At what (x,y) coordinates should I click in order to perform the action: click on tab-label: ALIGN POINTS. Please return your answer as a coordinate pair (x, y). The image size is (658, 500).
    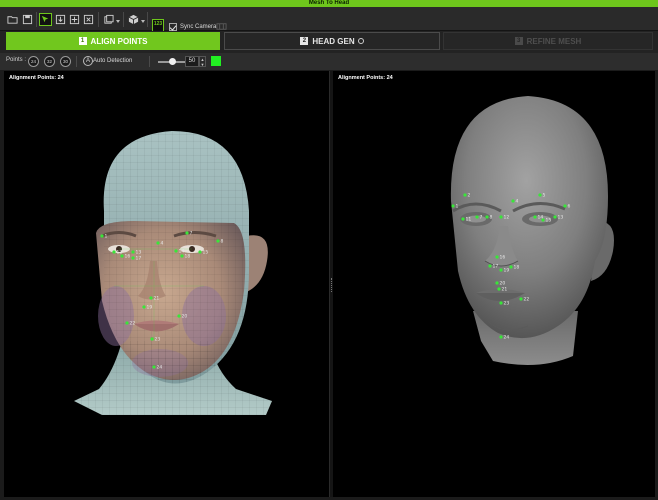
    Looking at the image, I should click on (119, 41).